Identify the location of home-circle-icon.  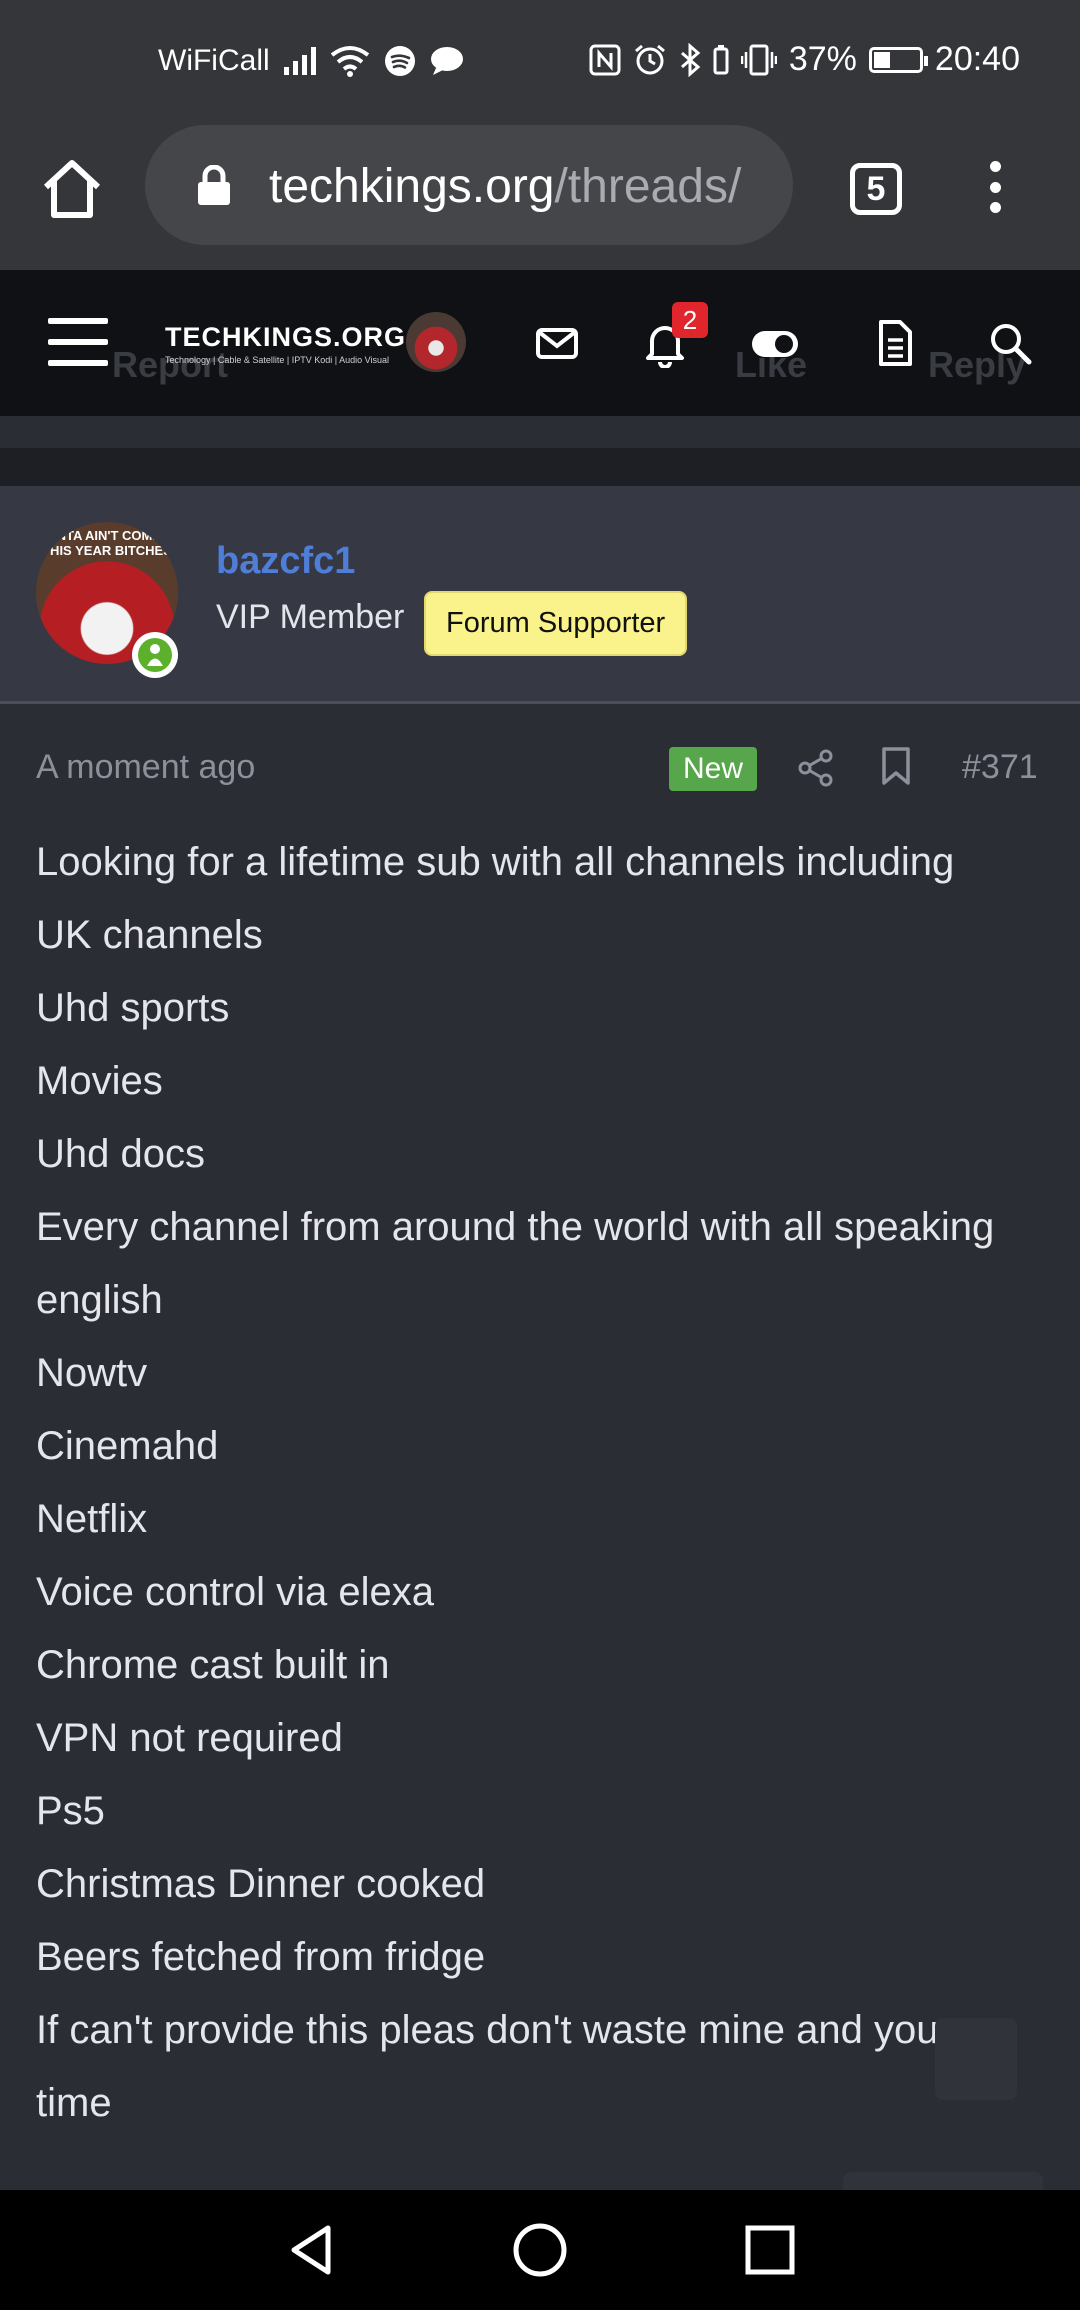
(540, 2250).